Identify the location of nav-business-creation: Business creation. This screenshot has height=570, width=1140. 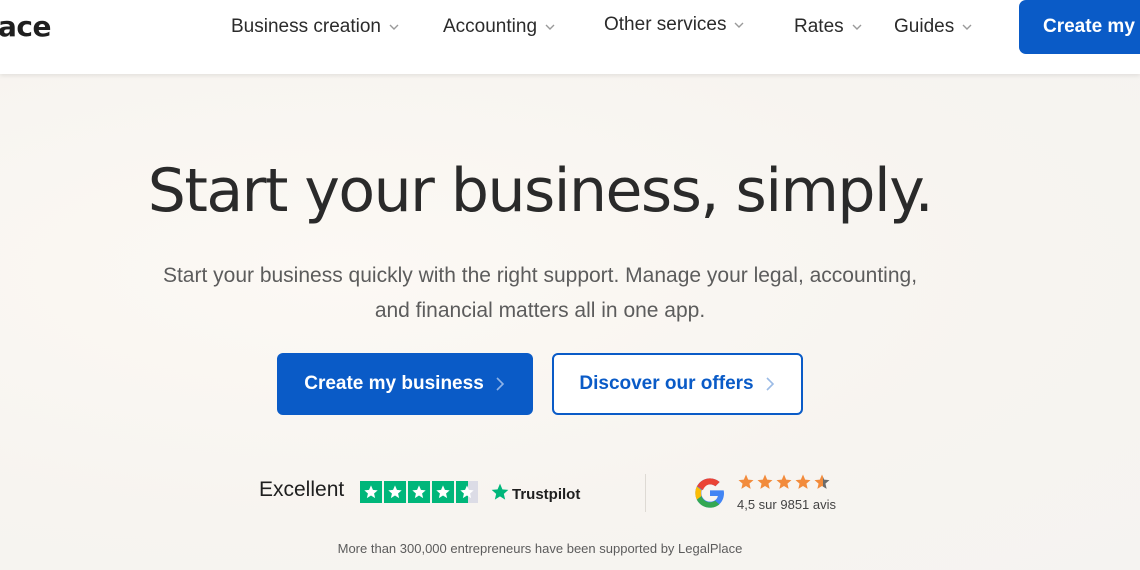
(316, 27).